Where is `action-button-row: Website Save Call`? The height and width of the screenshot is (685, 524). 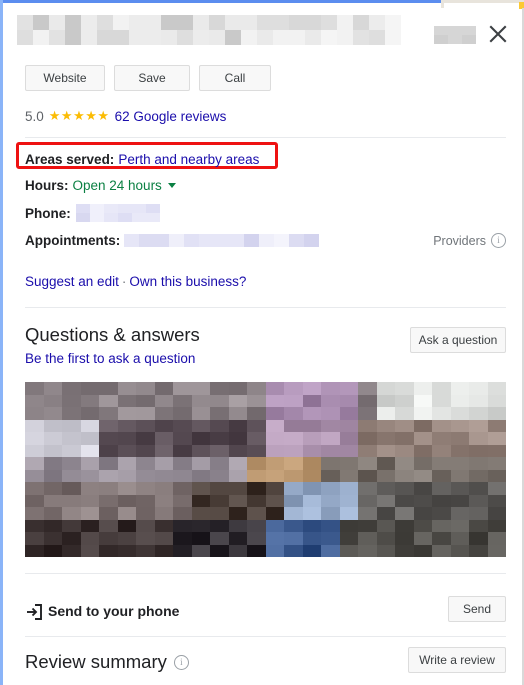 action-button-row: Website Save Call is located at coordinates (265, 72).